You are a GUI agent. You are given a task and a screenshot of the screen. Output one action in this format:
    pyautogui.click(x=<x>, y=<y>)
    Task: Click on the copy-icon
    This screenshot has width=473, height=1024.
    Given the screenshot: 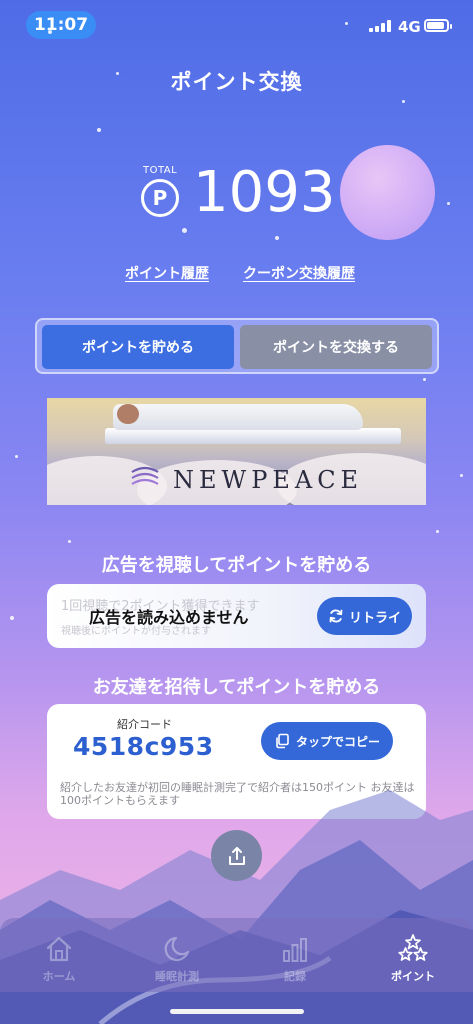 What is the action you would take?
    pyautogui.click(x=282, y=741)
    